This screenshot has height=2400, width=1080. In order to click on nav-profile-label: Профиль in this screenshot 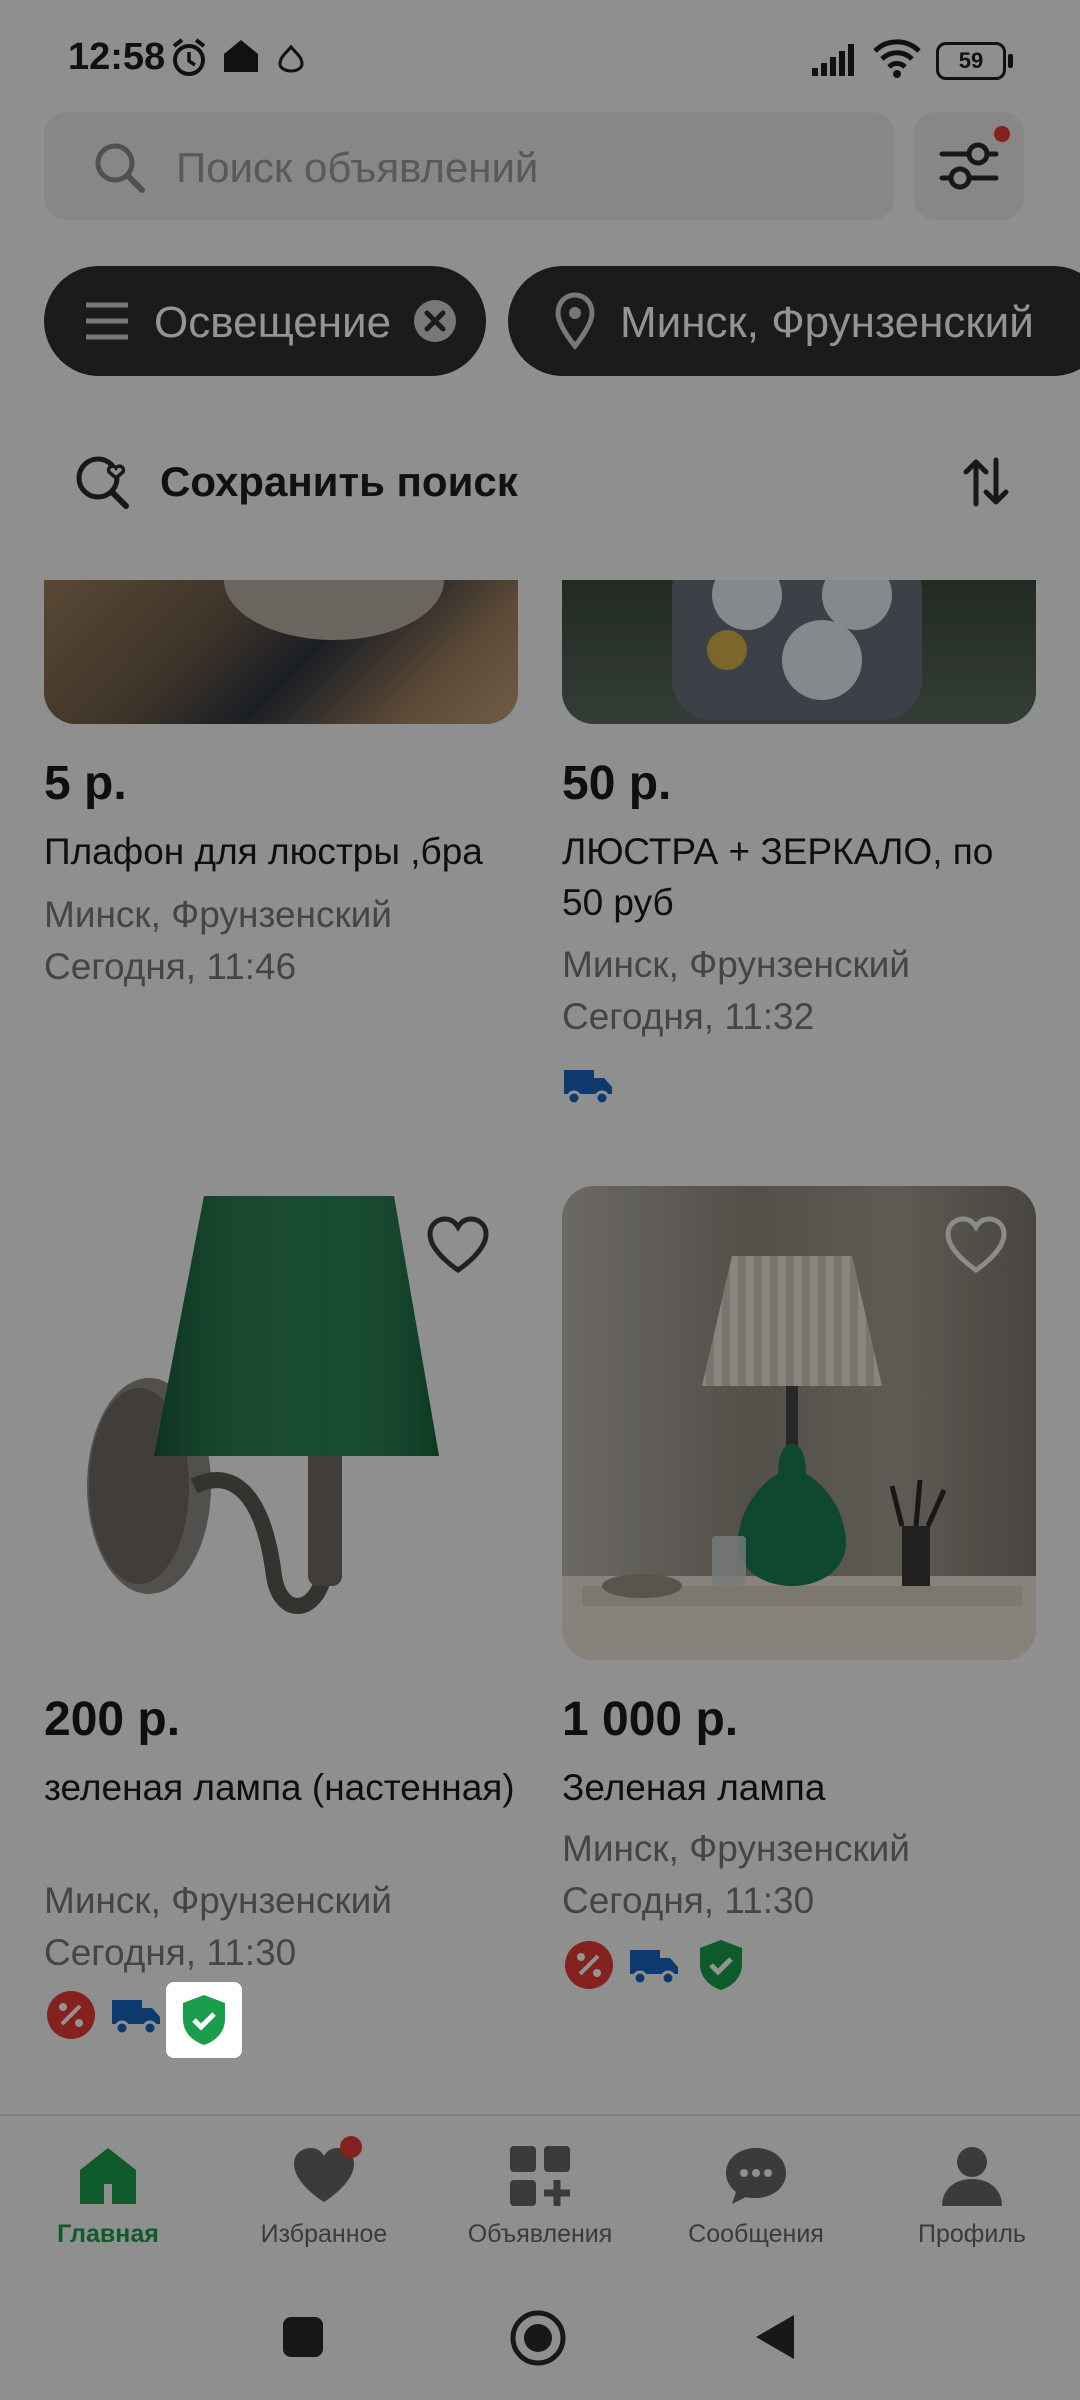, I will do `click(972, 2234)`.